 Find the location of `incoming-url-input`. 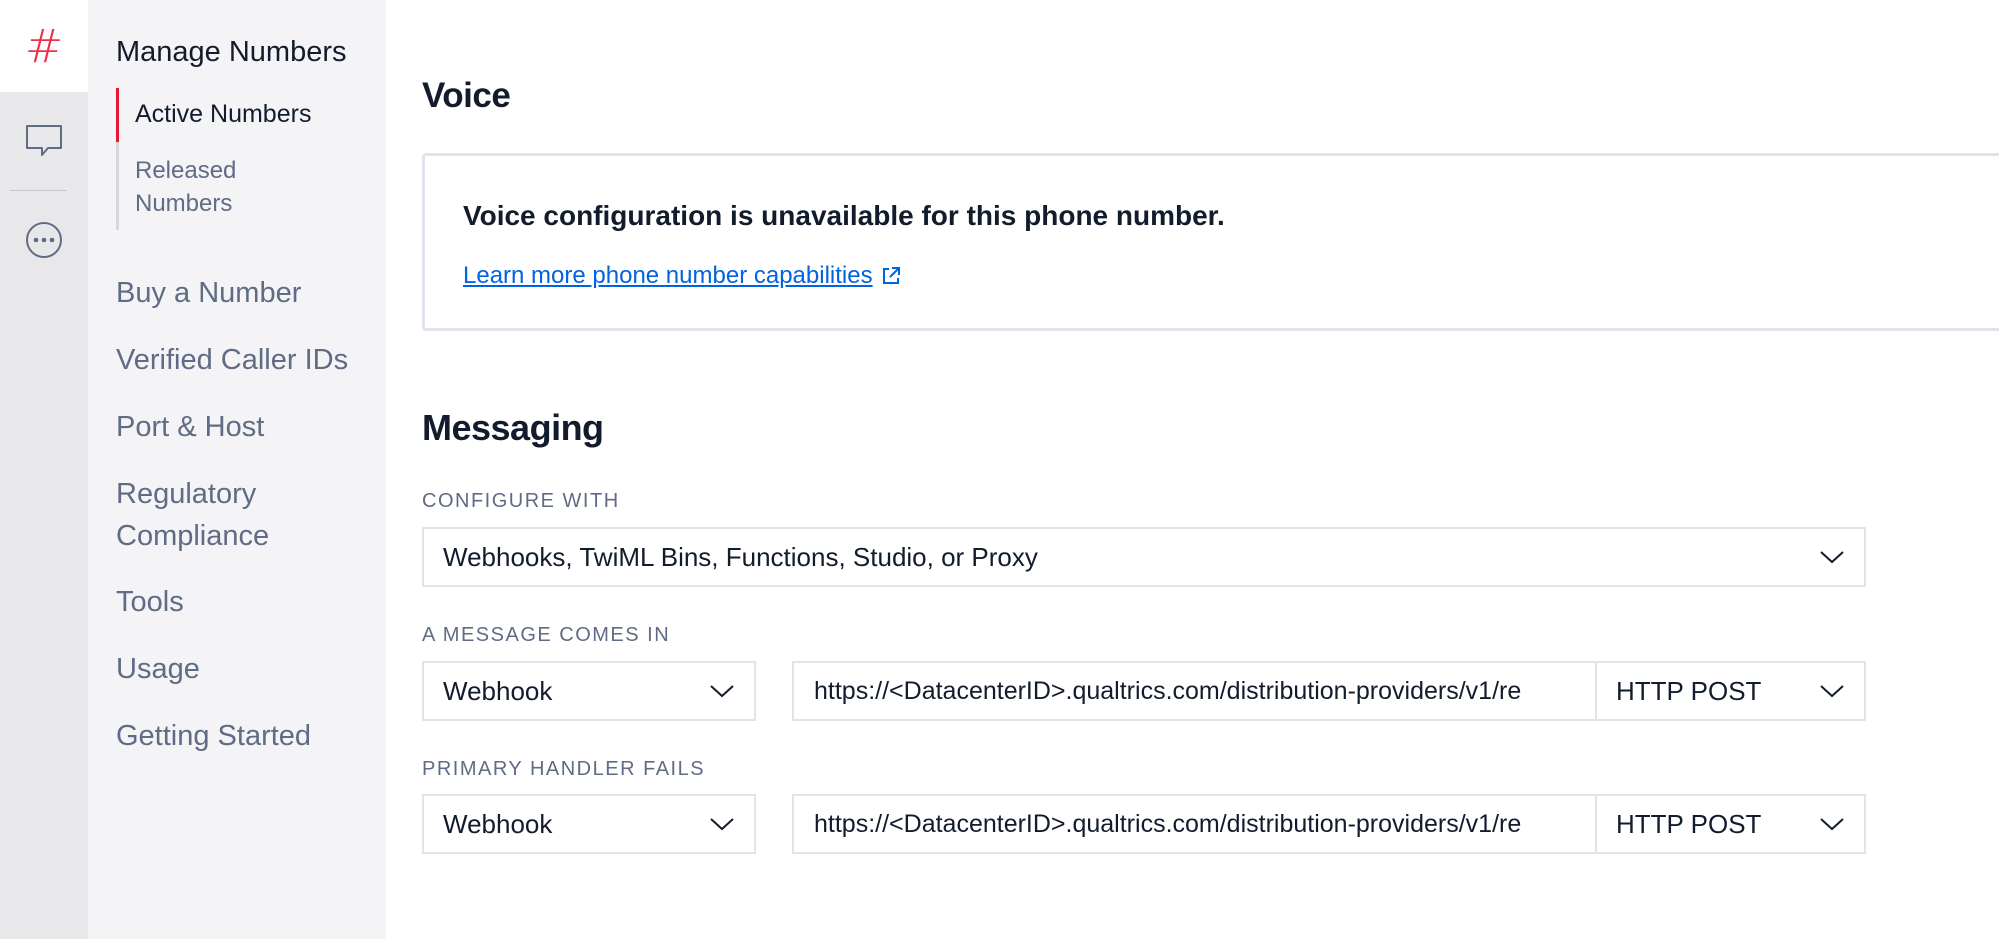

incoming-url-input is located at coordinates (1194, 691).